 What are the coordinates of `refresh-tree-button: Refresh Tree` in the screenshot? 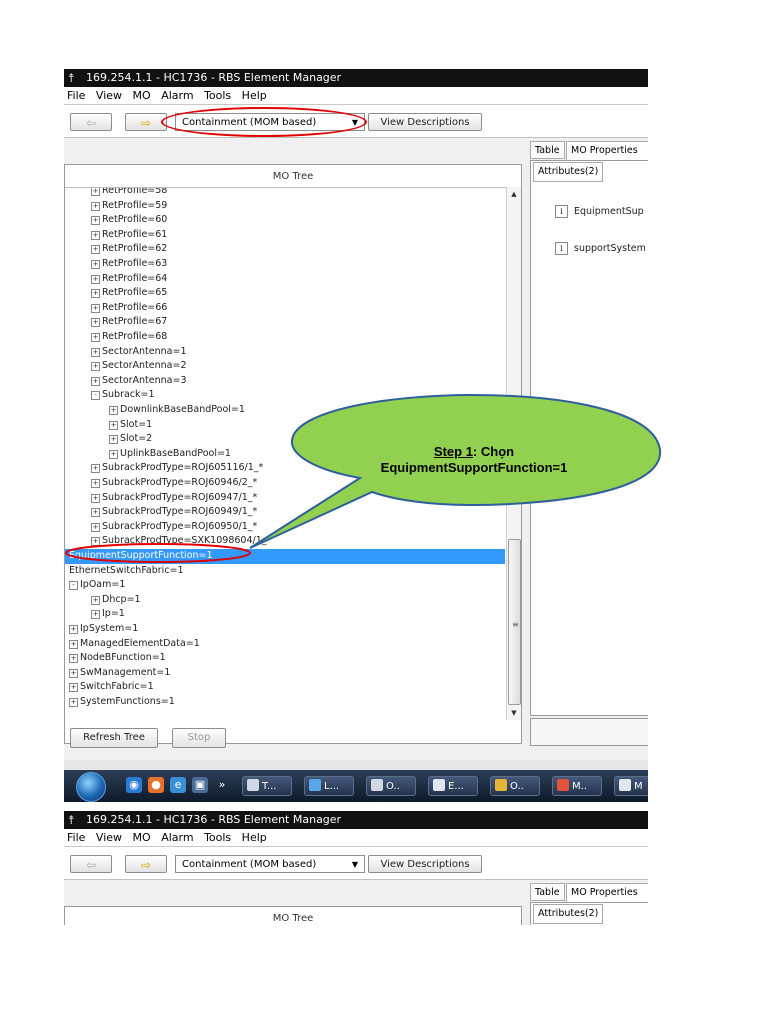 It's located at (114, 738).